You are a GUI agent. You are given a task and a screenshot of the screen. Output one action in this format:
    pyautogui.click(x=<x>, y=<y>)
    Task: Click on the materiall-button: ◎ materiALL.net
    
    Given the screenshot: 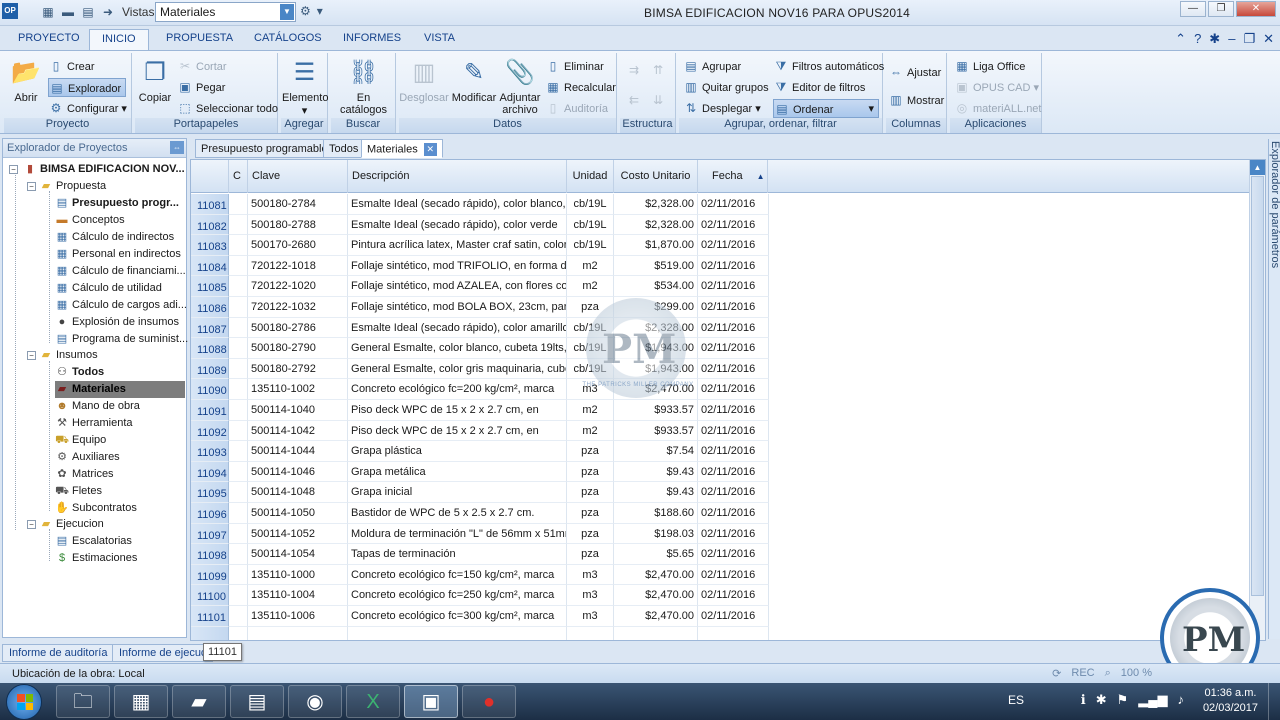 What is the action you would take?
    pyautogui.click(x=998, y=108)
    